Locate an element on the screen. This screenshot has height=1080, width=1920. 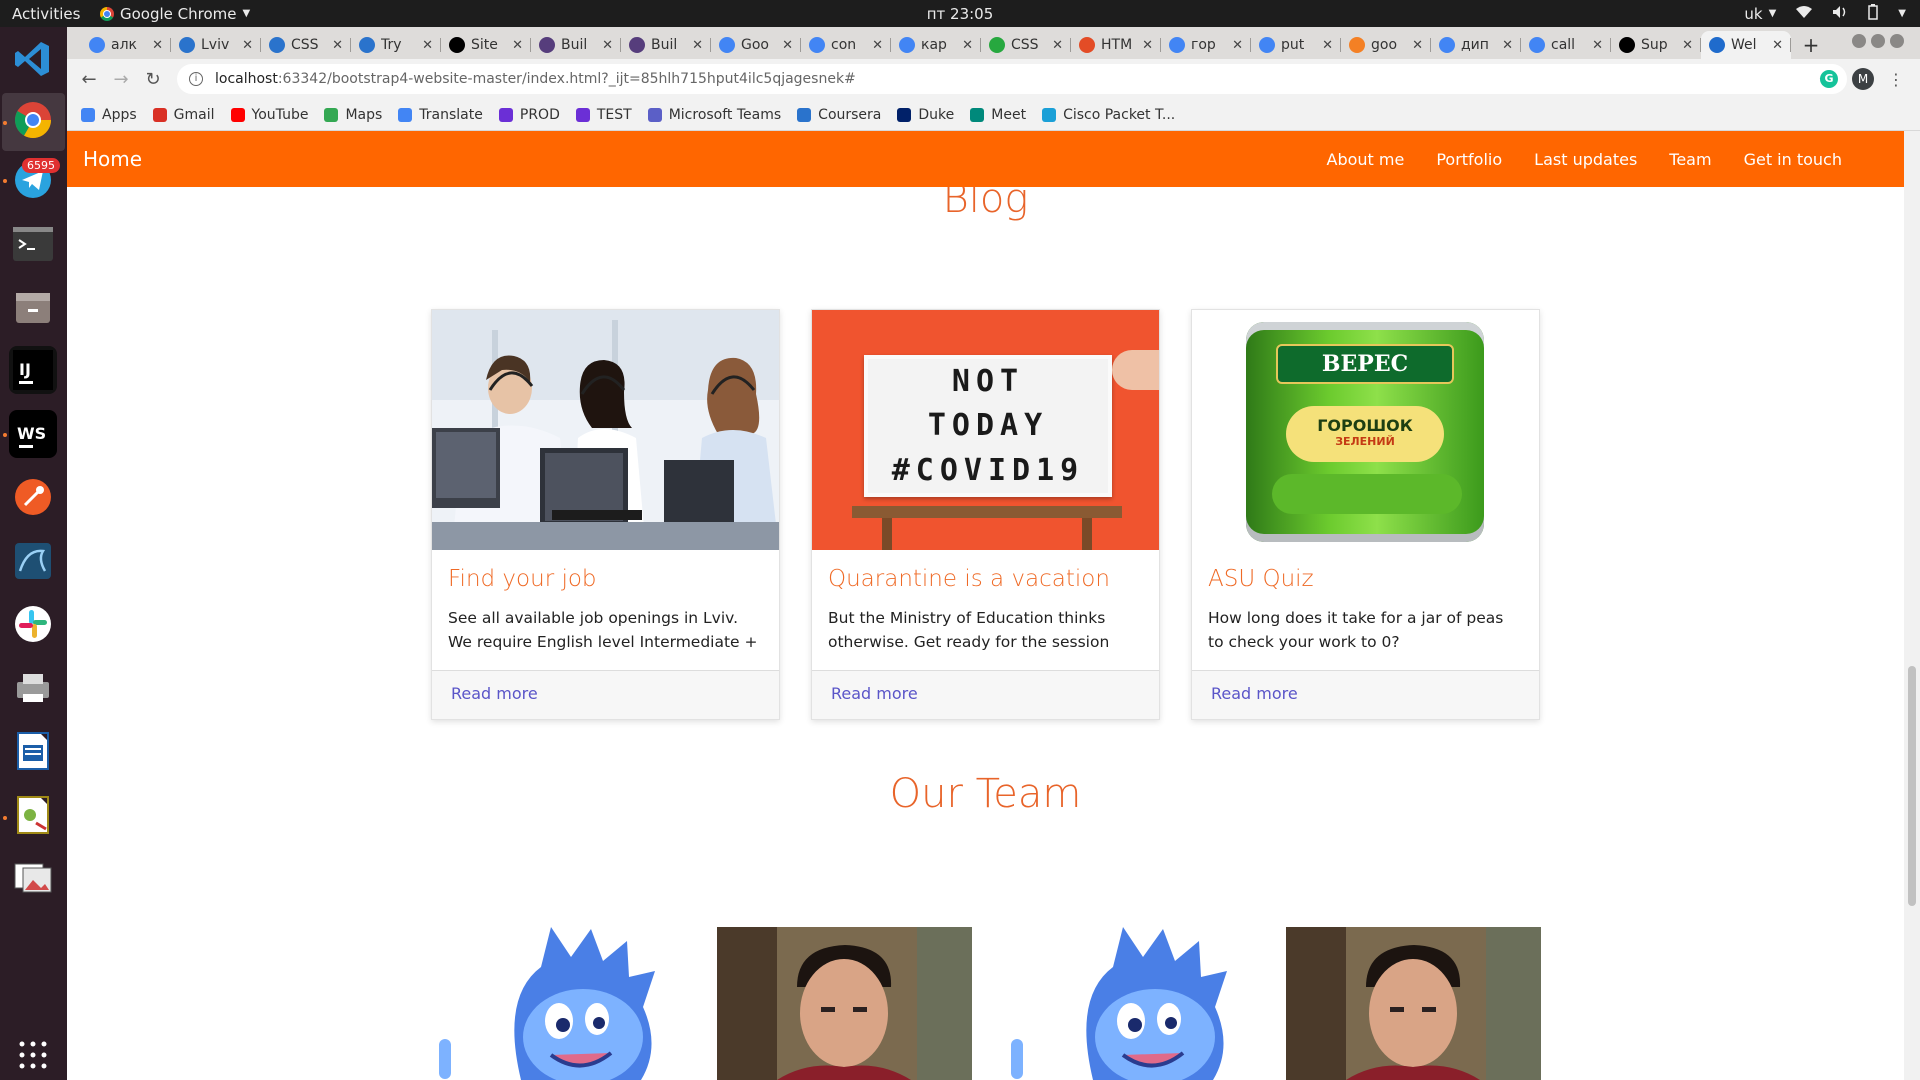
bookmark-item: Translate is located at coordinates (440, 115).